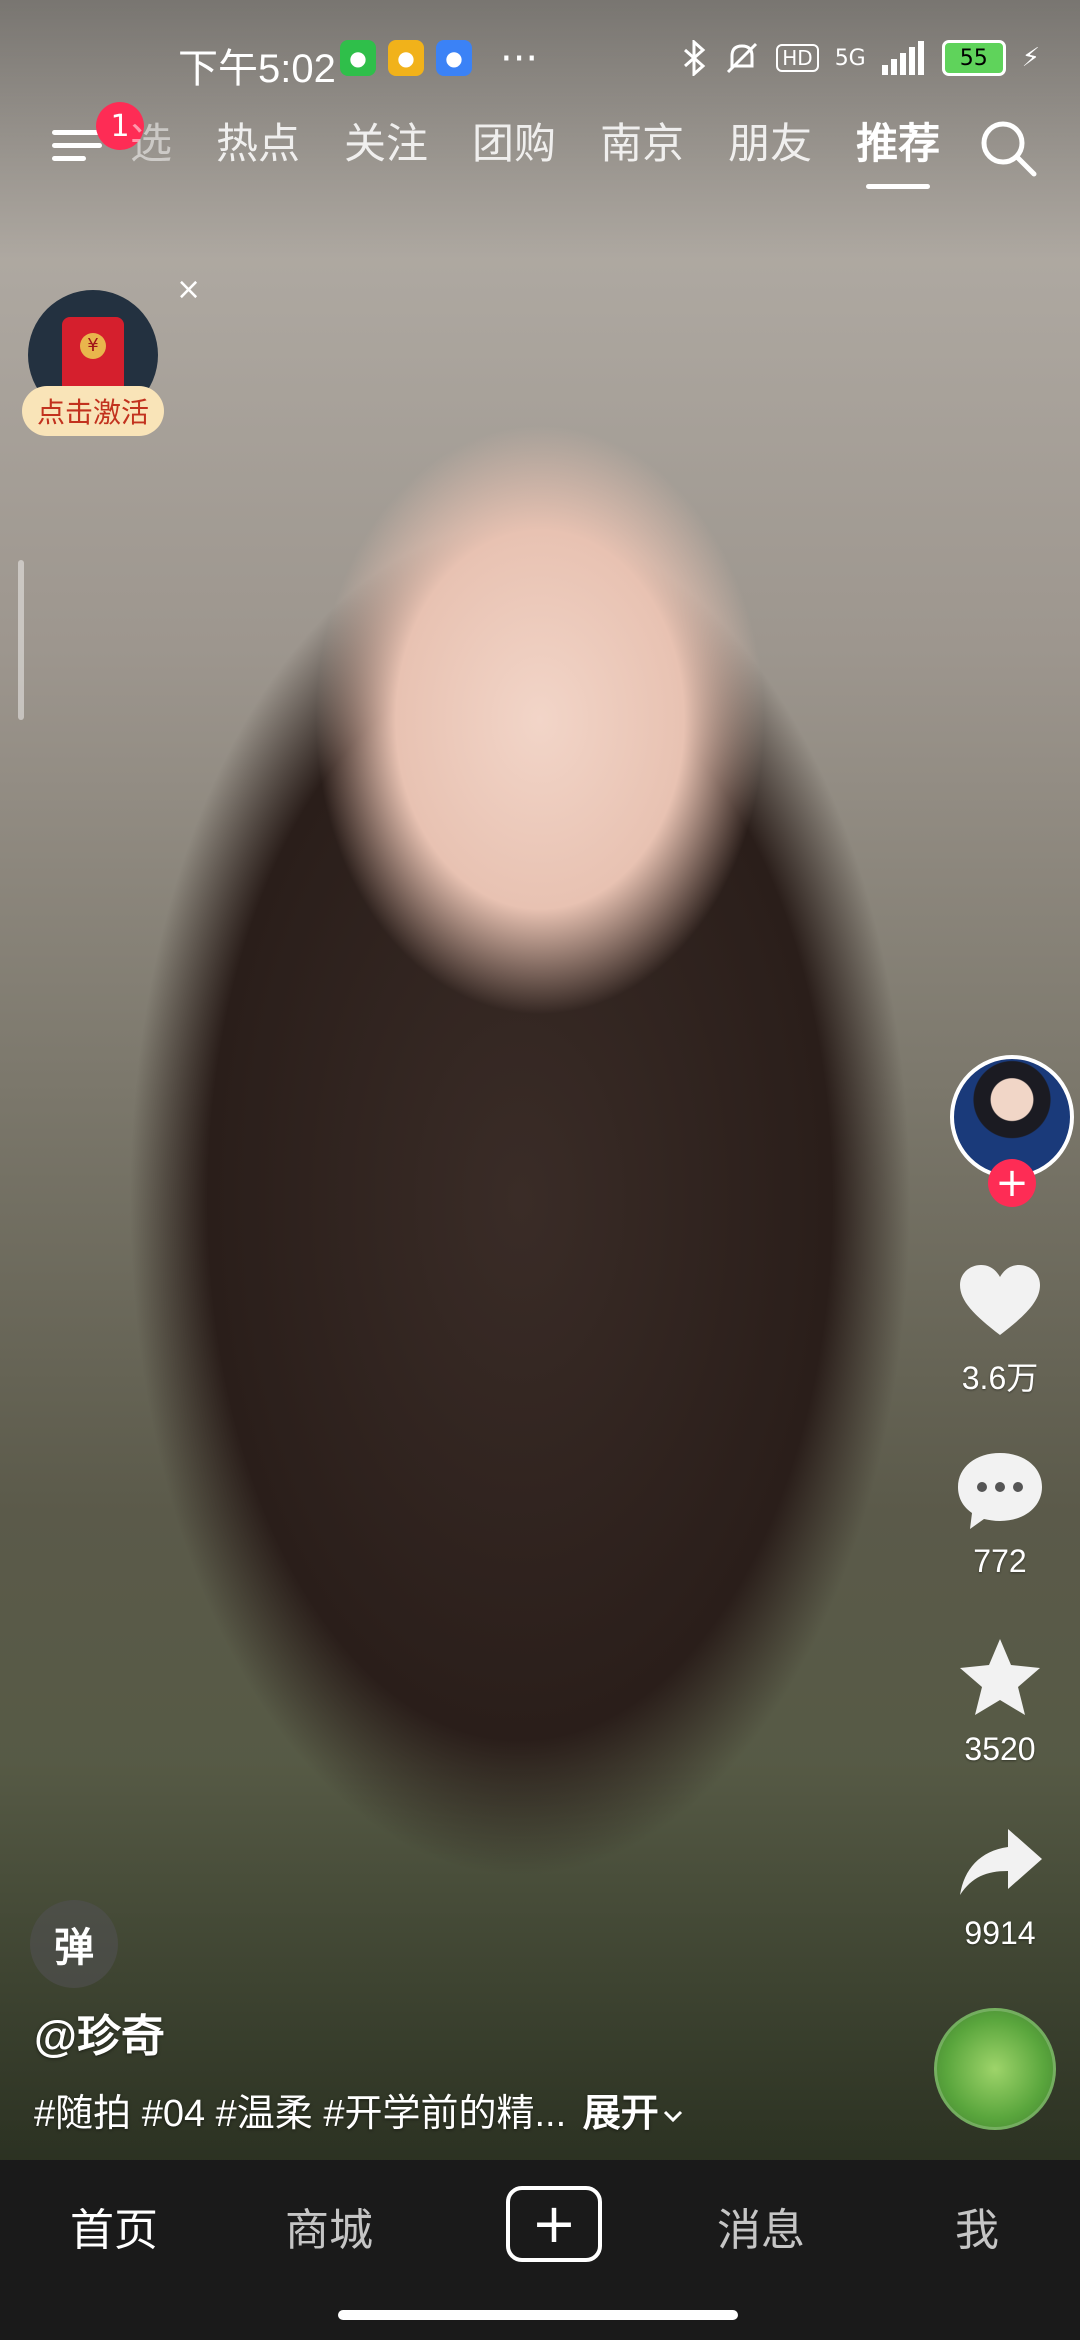 This screenshot has width=1080, height=2340. I want to click on battery-indicator: 55, so click(973, 58).